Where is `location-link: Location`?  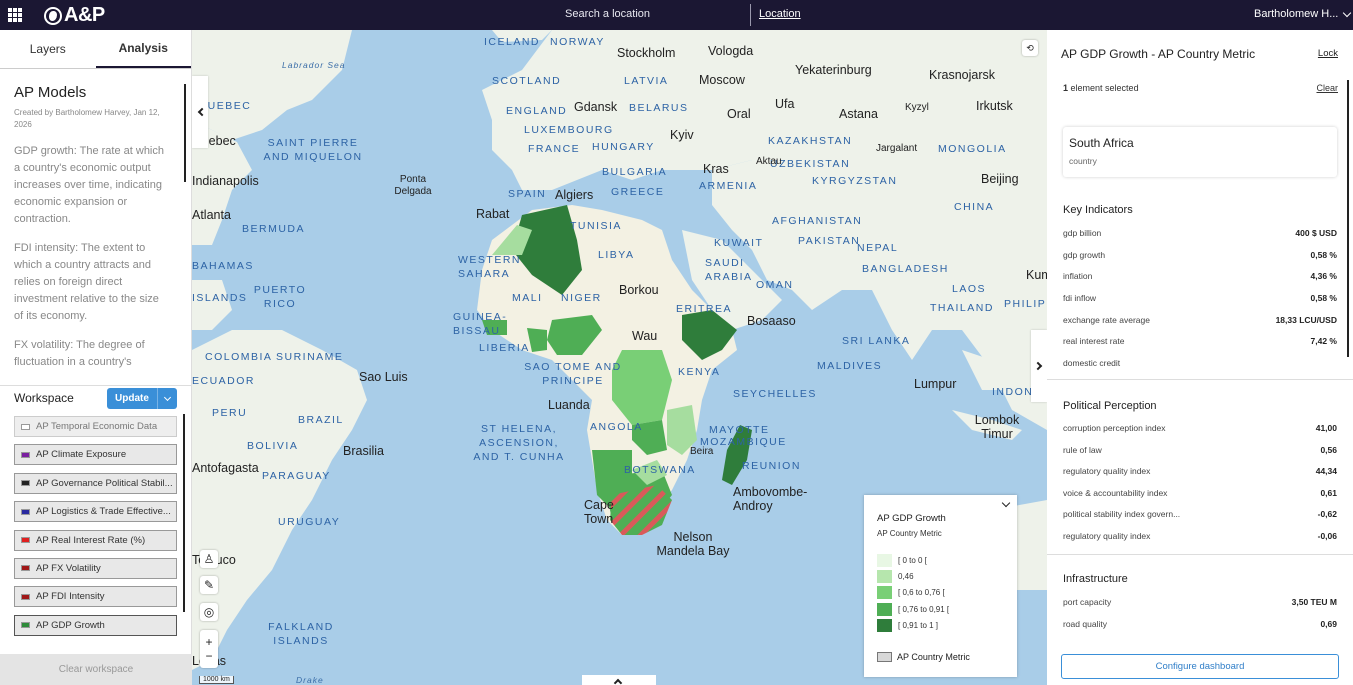 location-link: Location is located at coordinates (780, 14).